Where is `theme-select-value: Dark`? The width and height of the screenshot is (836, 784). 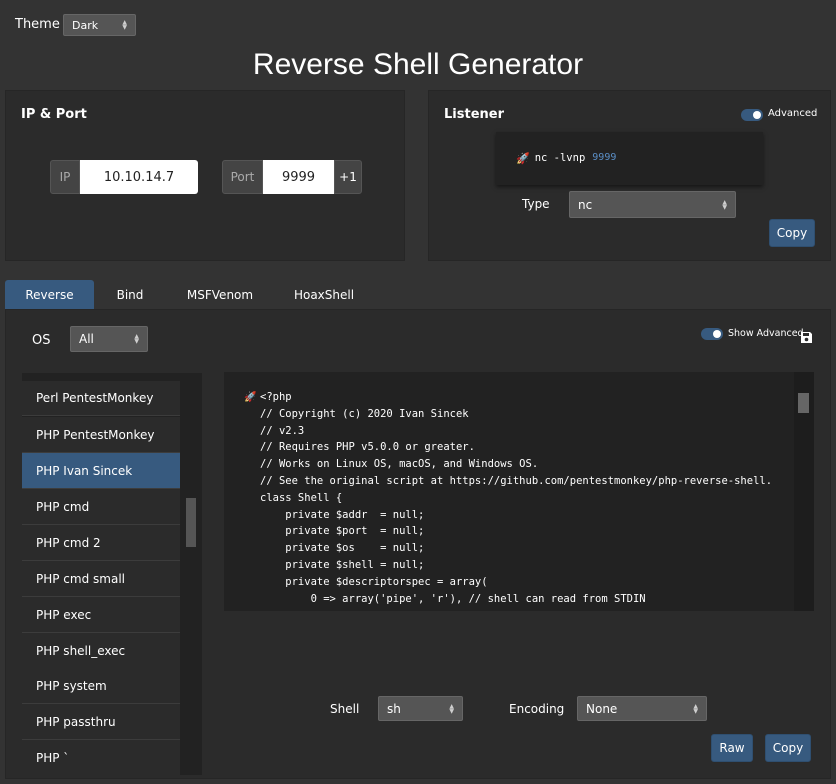
theme-select-value: Dark is located at coordinates (85, 25).